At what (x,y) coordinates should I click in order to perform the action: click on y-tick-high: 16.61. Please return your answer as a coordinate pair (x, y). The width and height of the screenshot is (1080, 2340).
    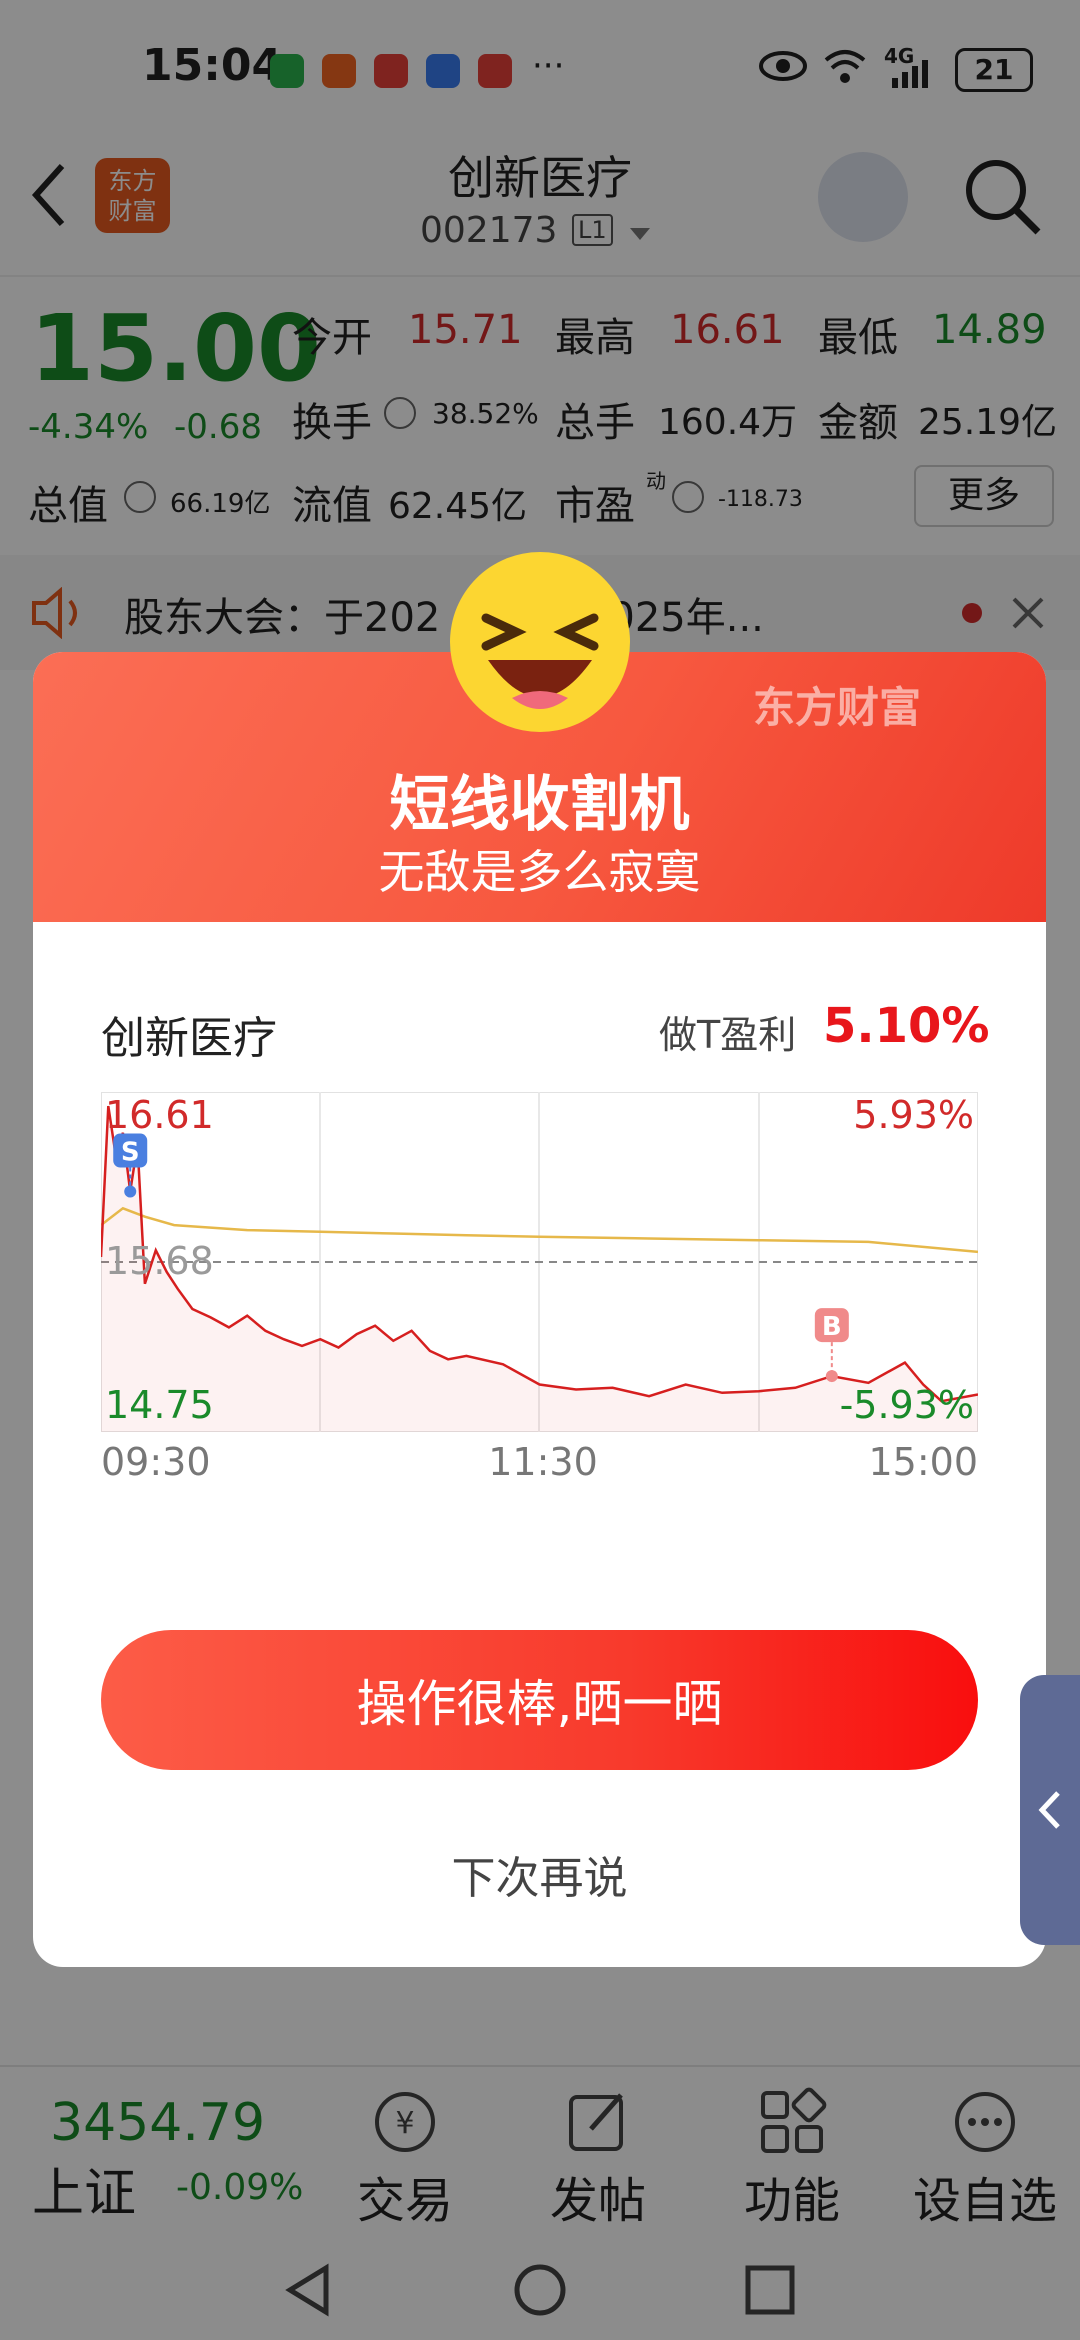
    Looking at the image, I should click on (159, 1115).